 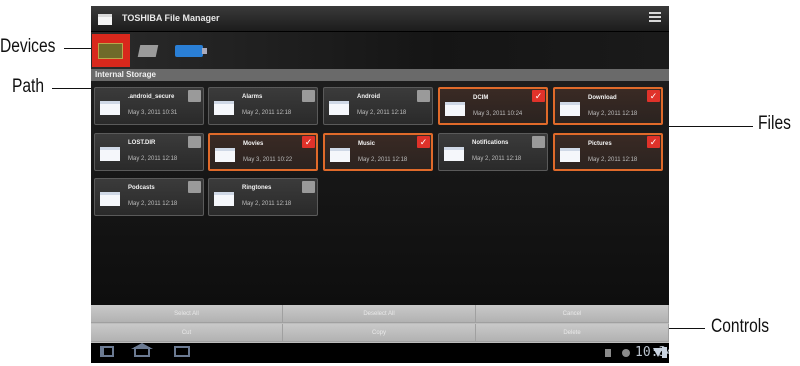 I want to click on files-callout-line, so click(x=711, y=126).